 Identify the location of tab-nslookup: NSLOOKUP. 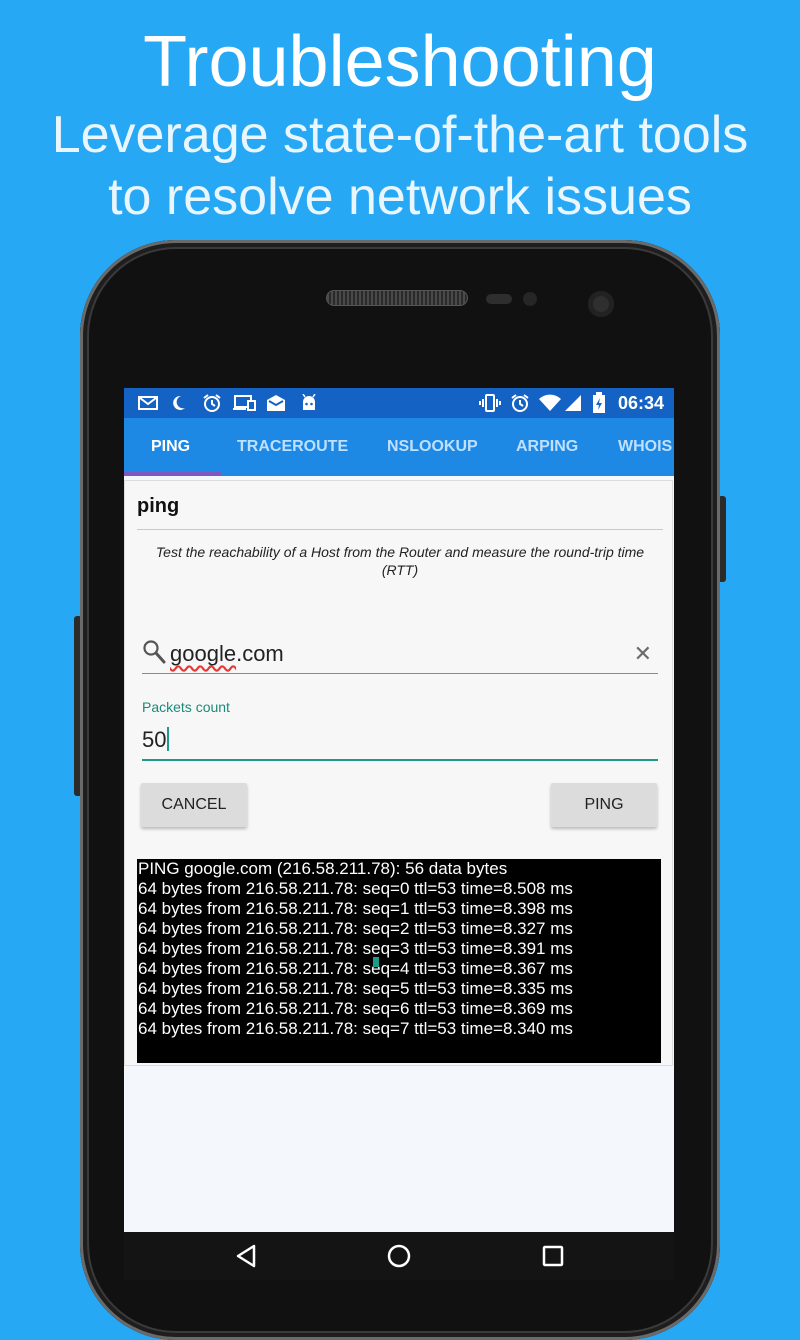
(432, 447).